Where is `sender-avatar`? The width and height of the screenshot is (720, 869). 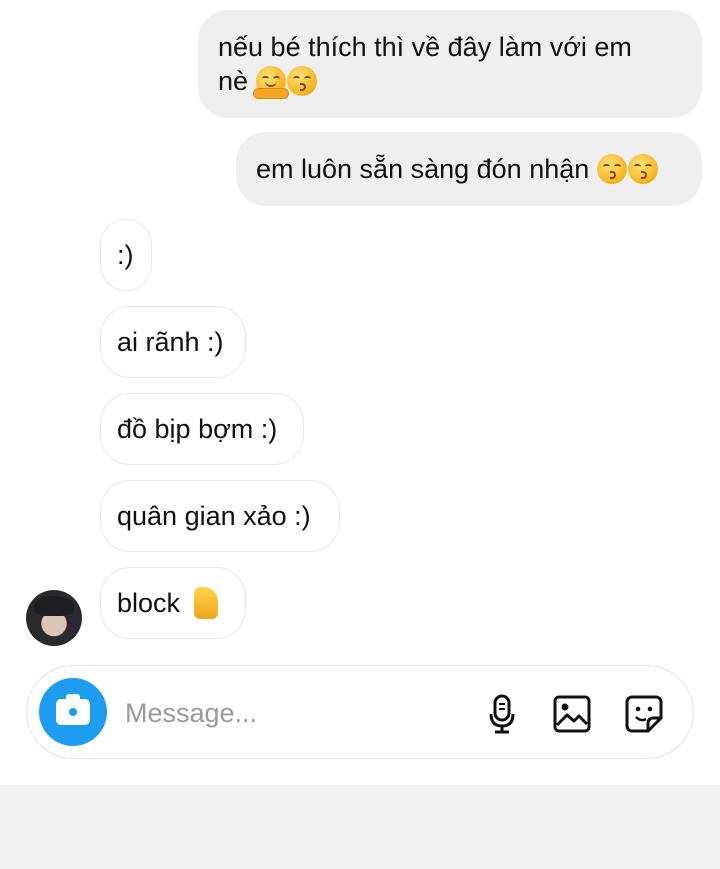 sender-avatar is located at coordinates (54, 618).